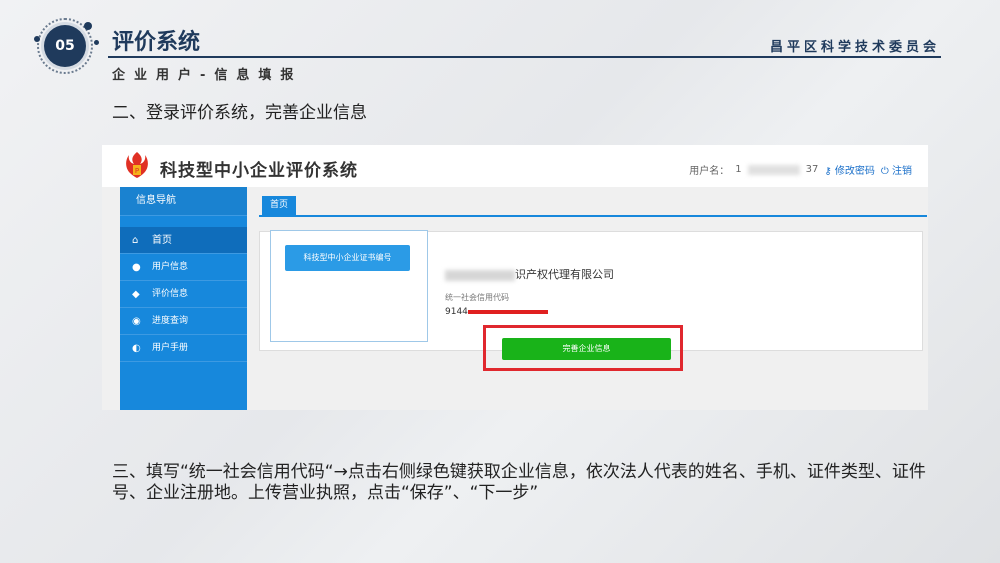 The height and width of the screenshot is (563, 1000). I want to click on change-password-label: 修改密码, so click(854, 171).